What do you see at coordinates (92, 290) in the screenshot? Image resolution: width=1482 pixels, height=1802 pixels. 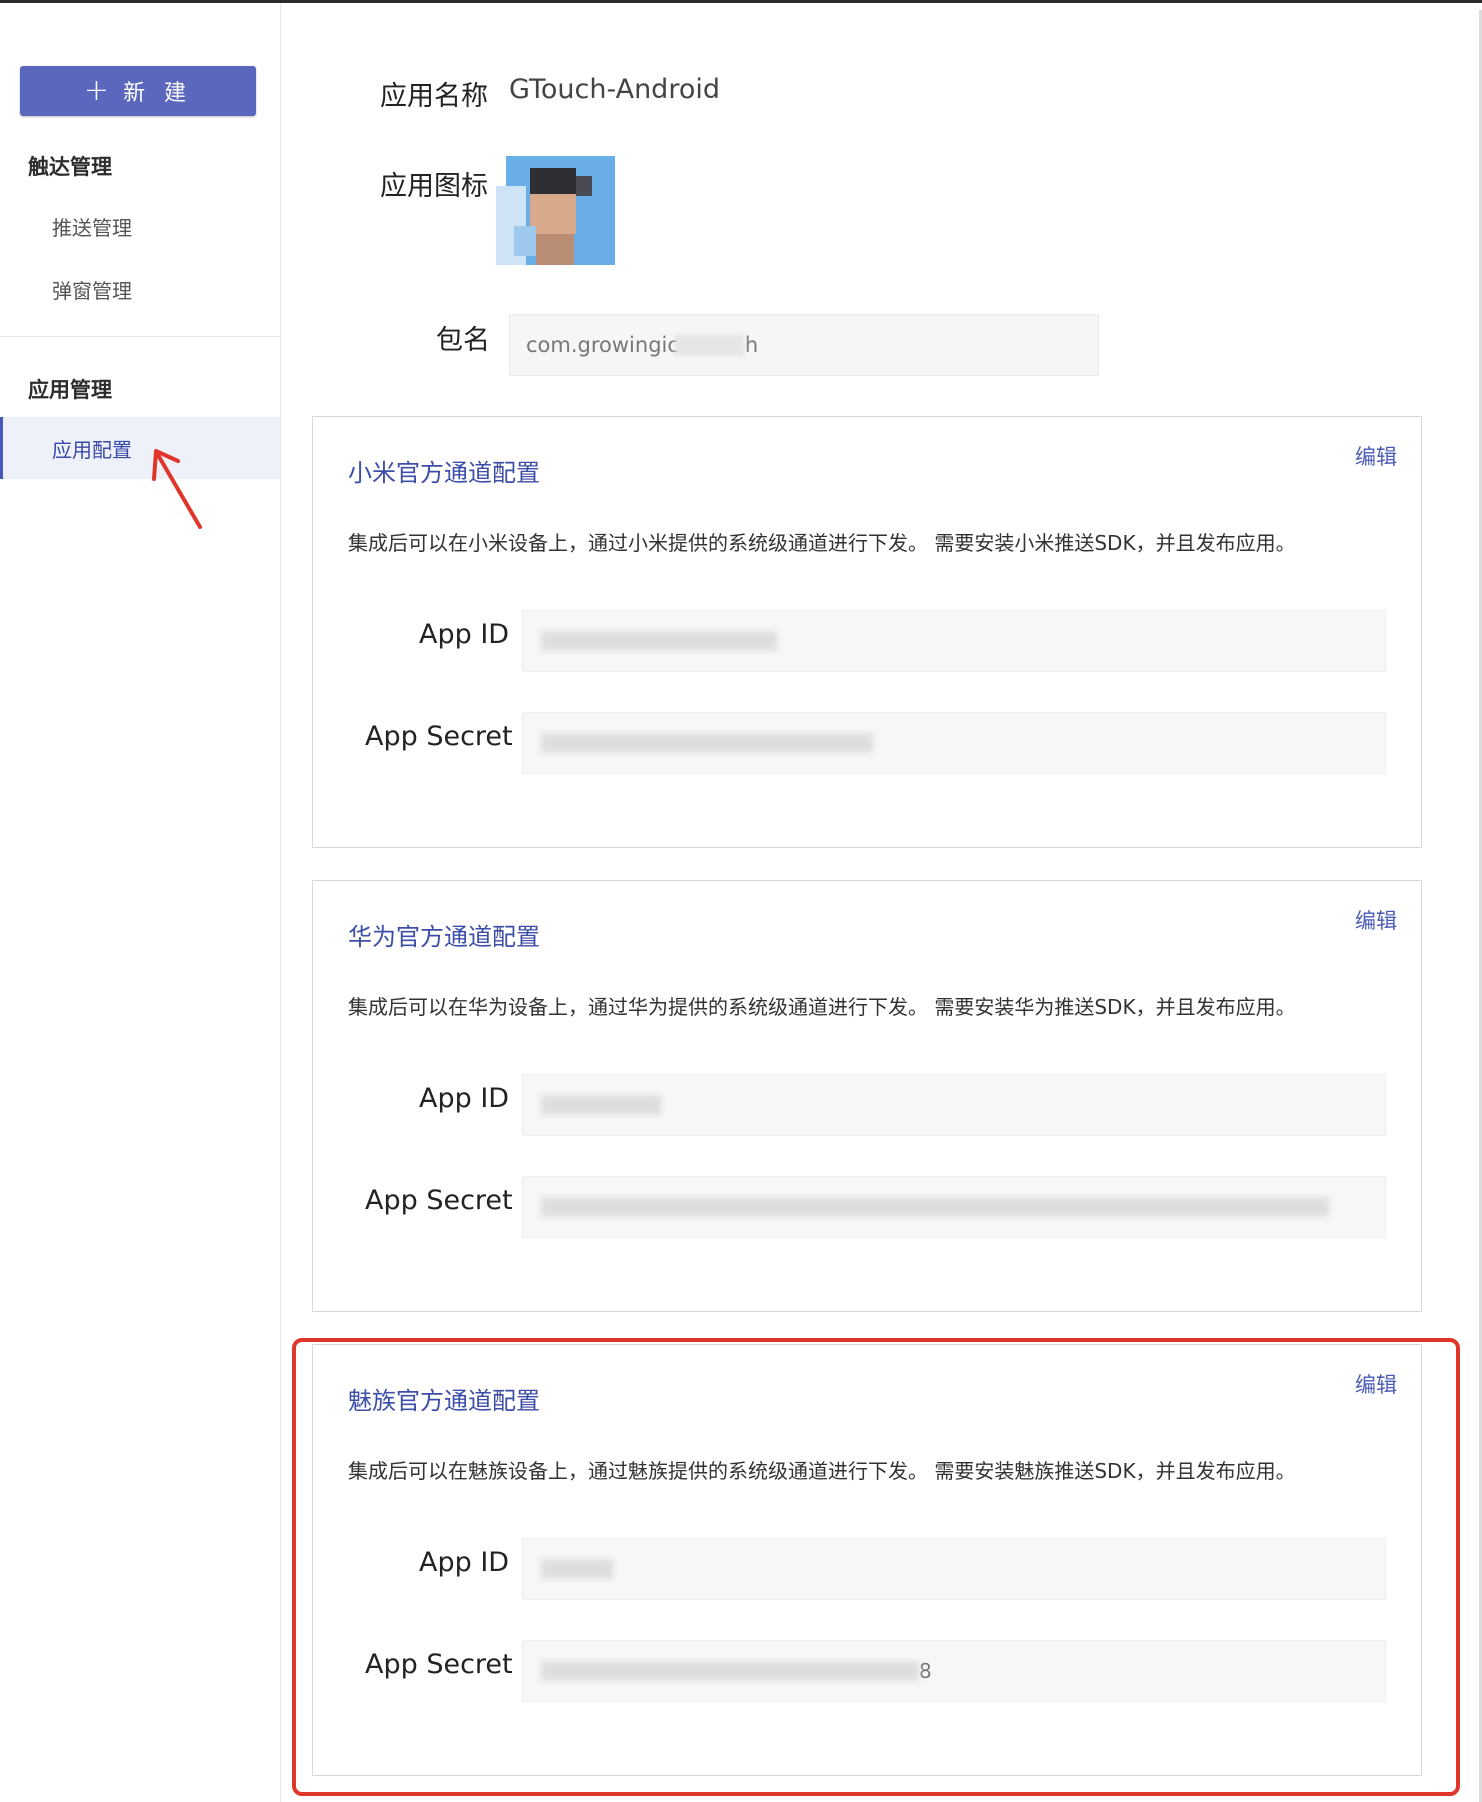 I see `sidebar-item-label: 弹窗管理` at bounding box center [92, 290].